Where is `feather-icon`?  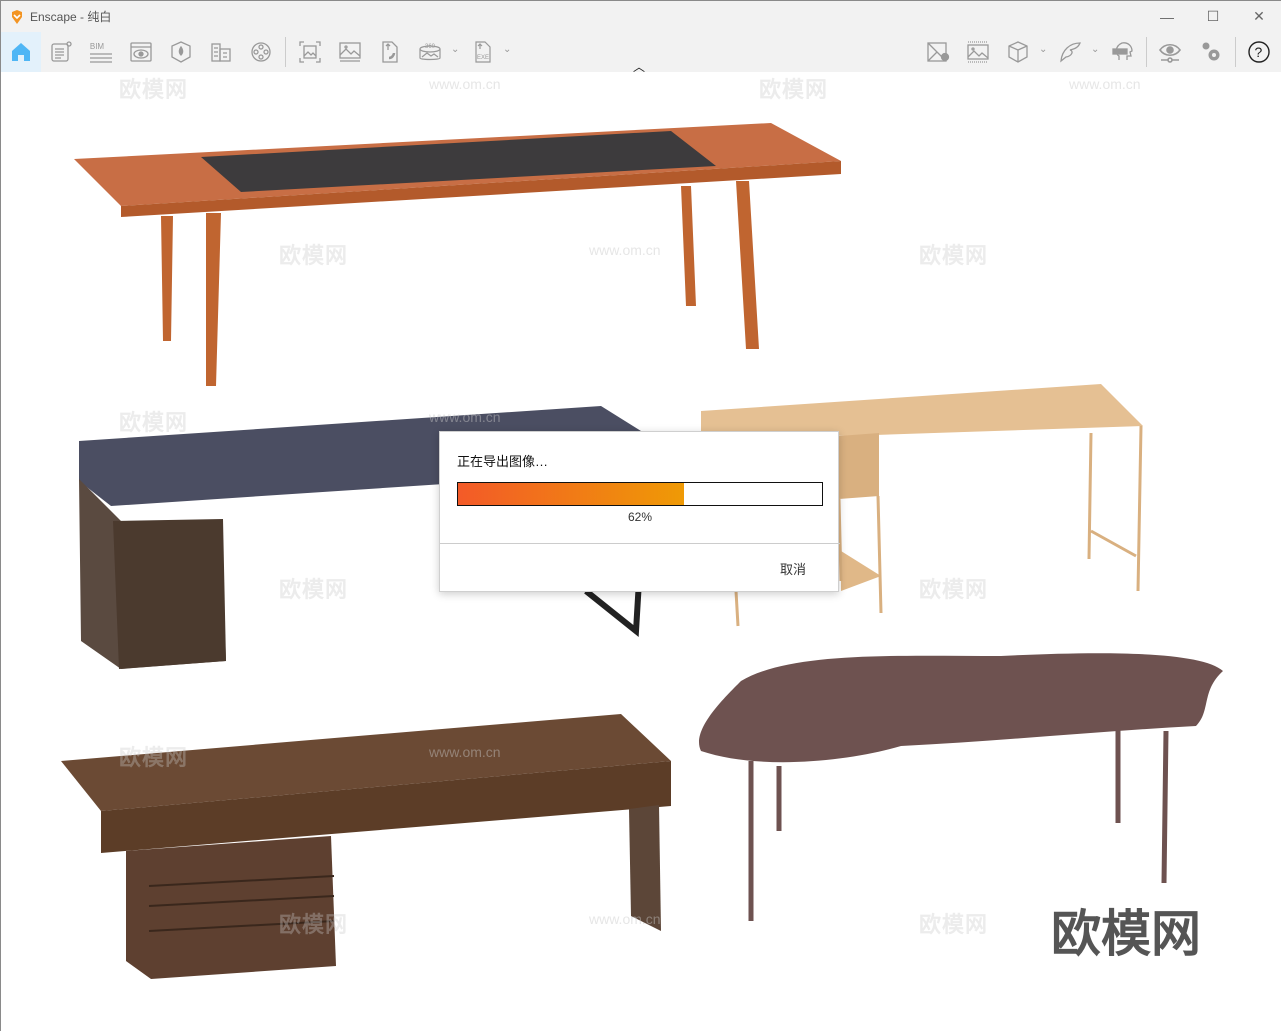 feather-icon is located at coordinates (1070, 52).